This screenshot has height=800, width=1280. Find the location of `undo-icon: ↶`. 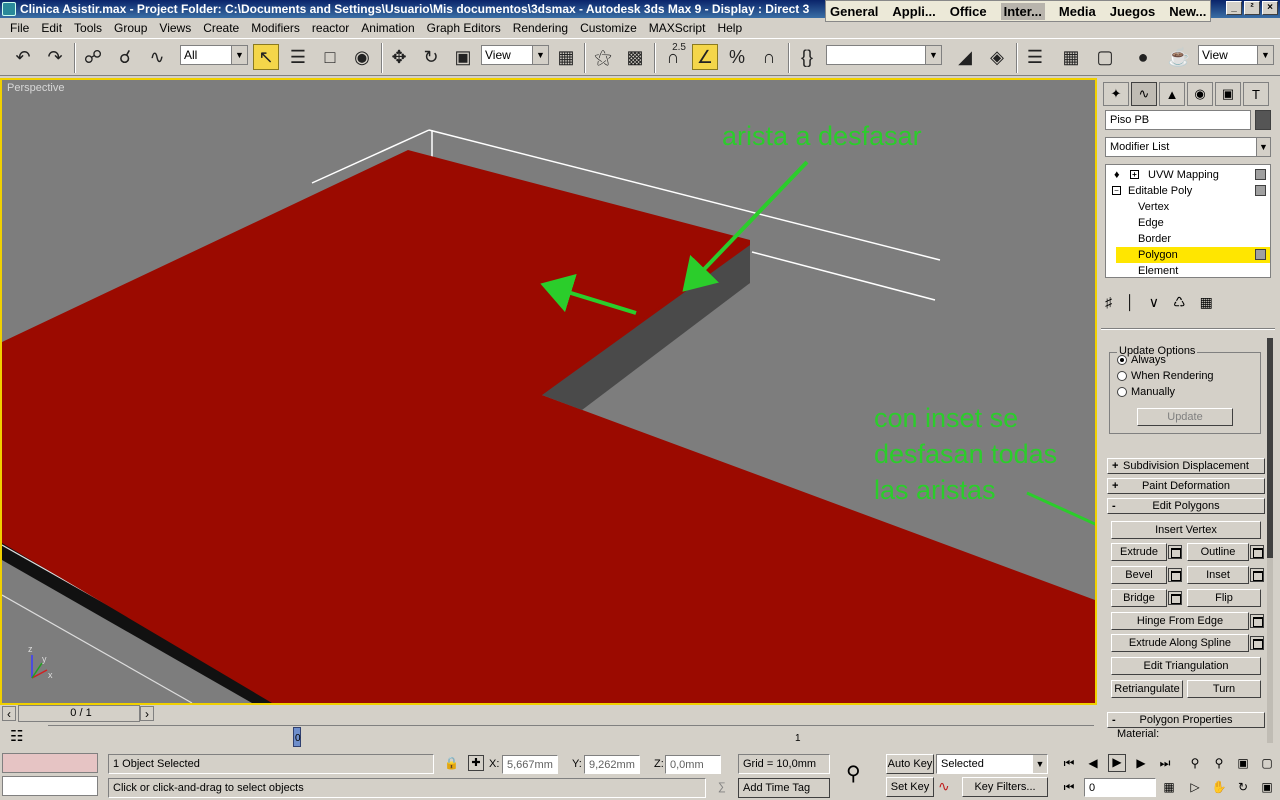

undo-icon: ↶ is located at coordinates (23, 57).